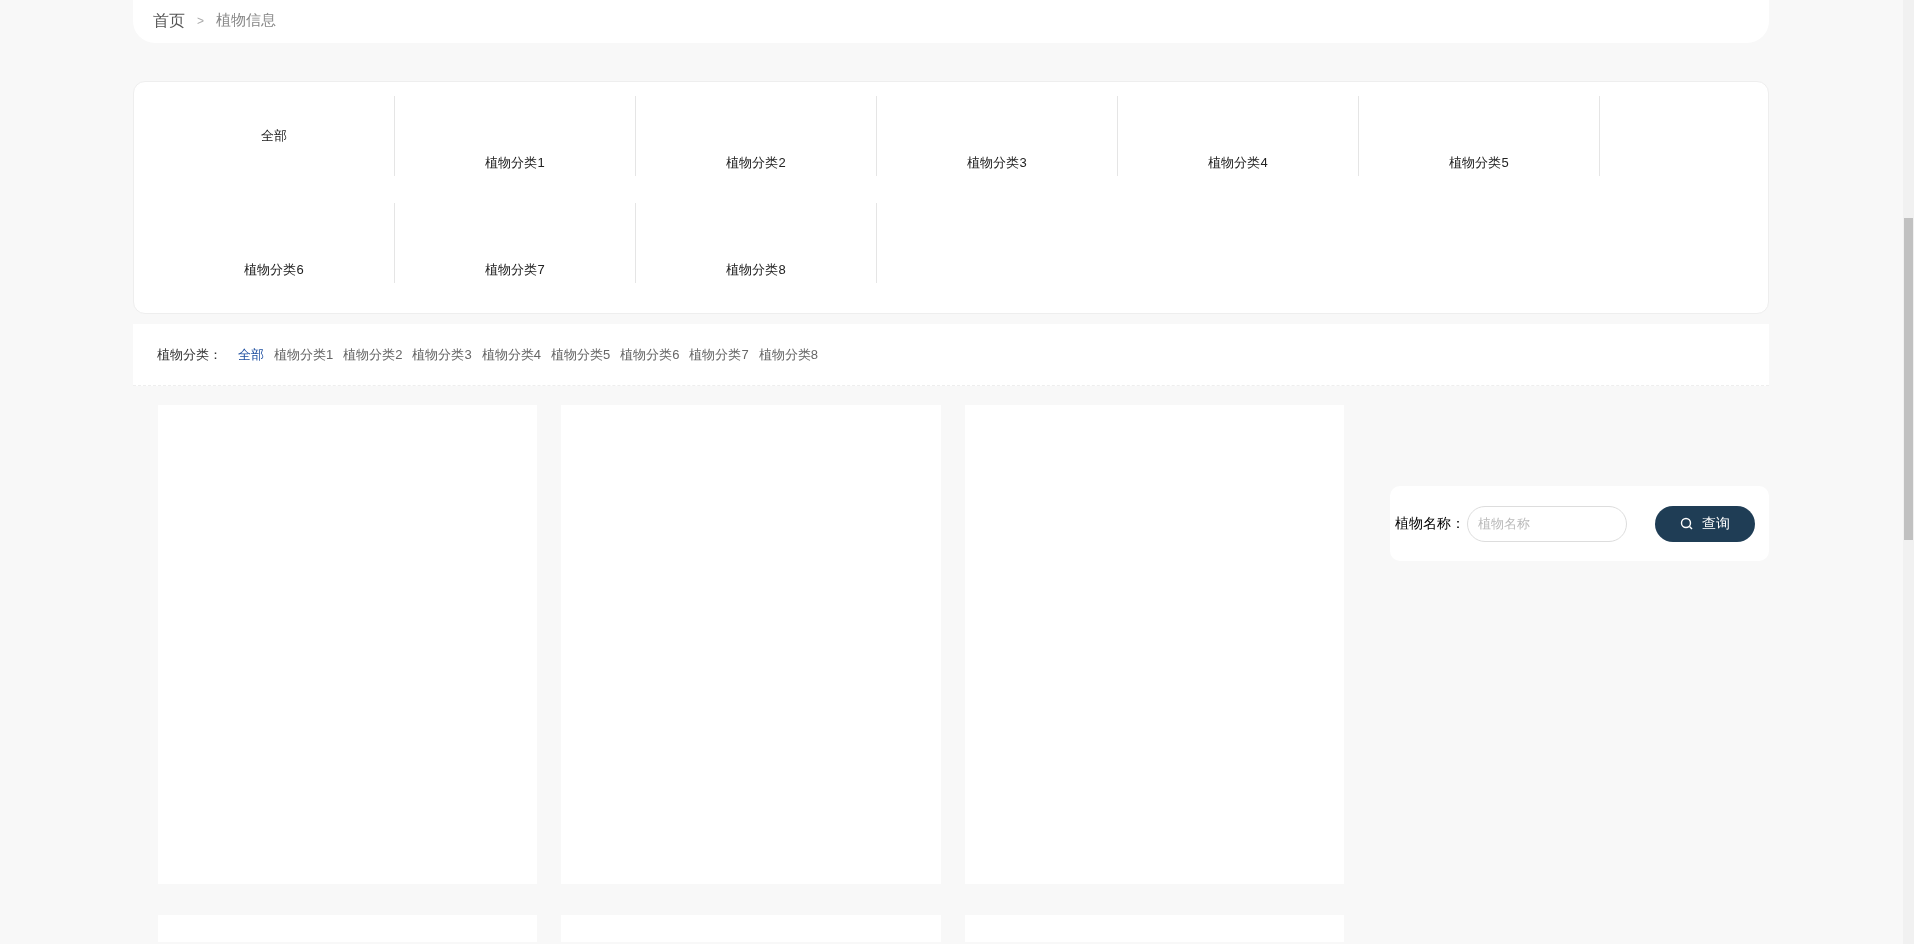  Describe the element at coordinates (189, 354) in the screenshot. I see `filter-label: 植物分类：` at that location.